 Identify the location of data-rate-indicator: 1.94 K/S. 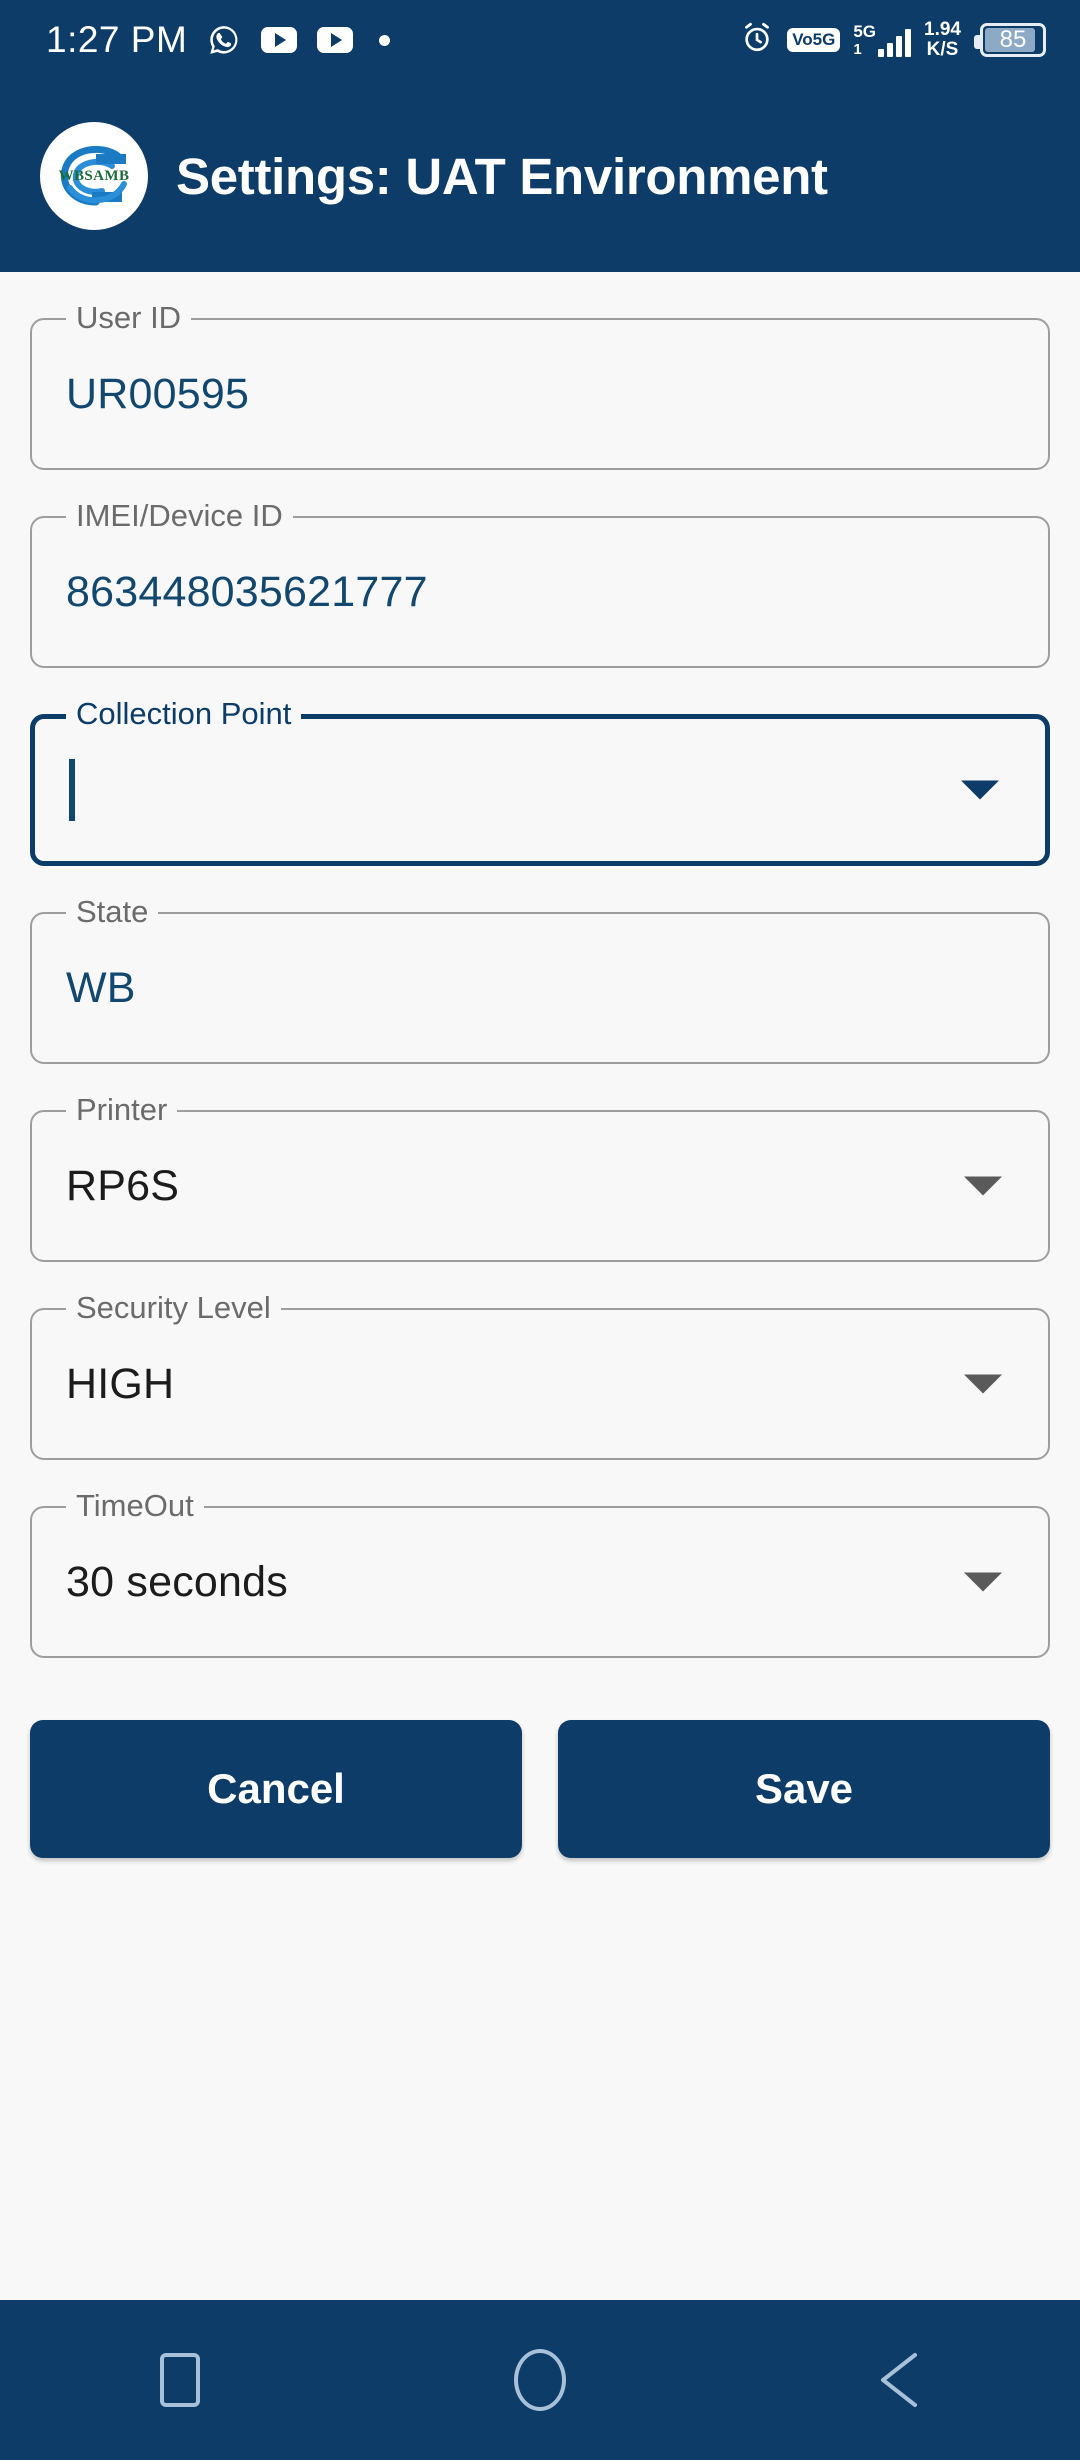
(942, 40).